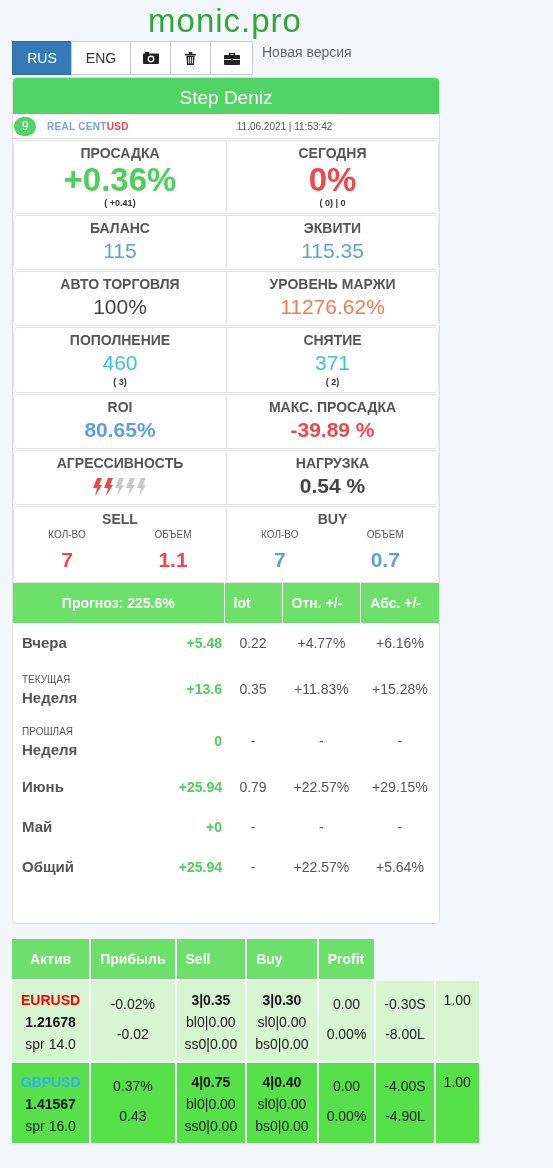 This screenshot has width=553, height=1168. I want to click on stat-label: НАГРУЗКА, so click(332, 463).